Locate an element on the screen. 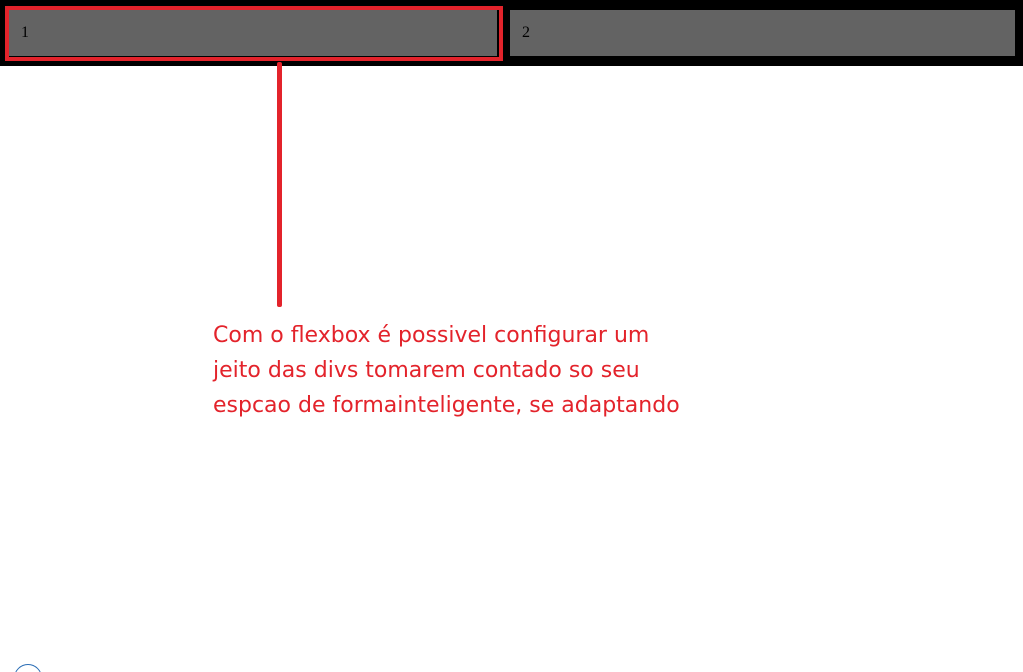 The image size is (1023, 672). flex-item-2: 2 is located at coordinates (762, 33).